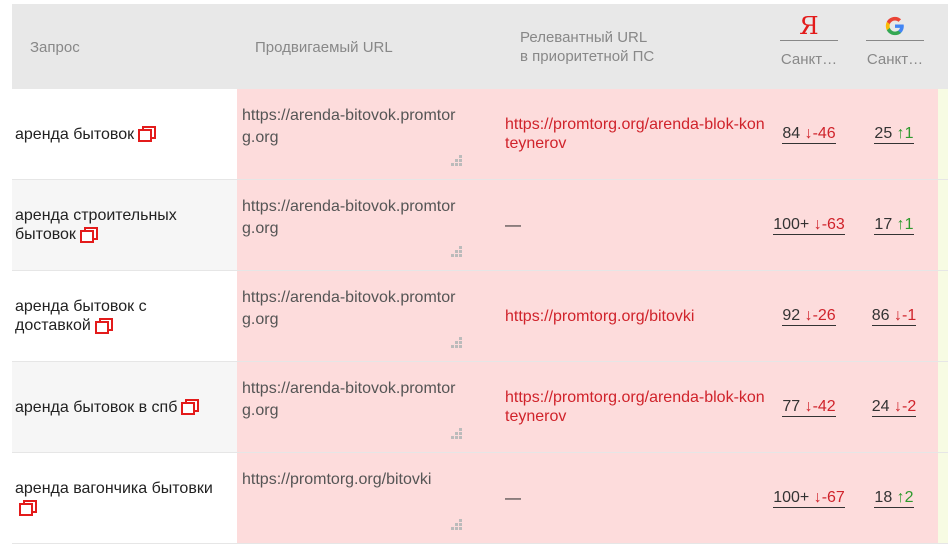  What do you see at coordinates (791, 406) in the screenshot?
I see `yandex-position-value: 77` at bounding box center [791, 406].